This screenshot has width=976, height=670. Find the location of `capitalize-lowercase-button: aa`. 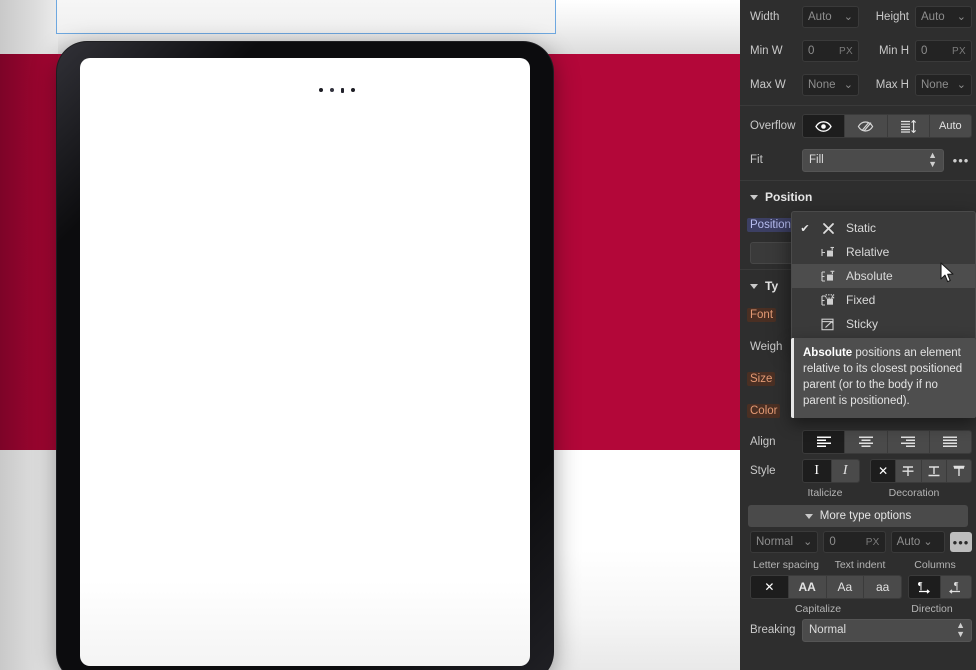

capitalize-lowercase-button: aa is located at coordinates (882, 587).